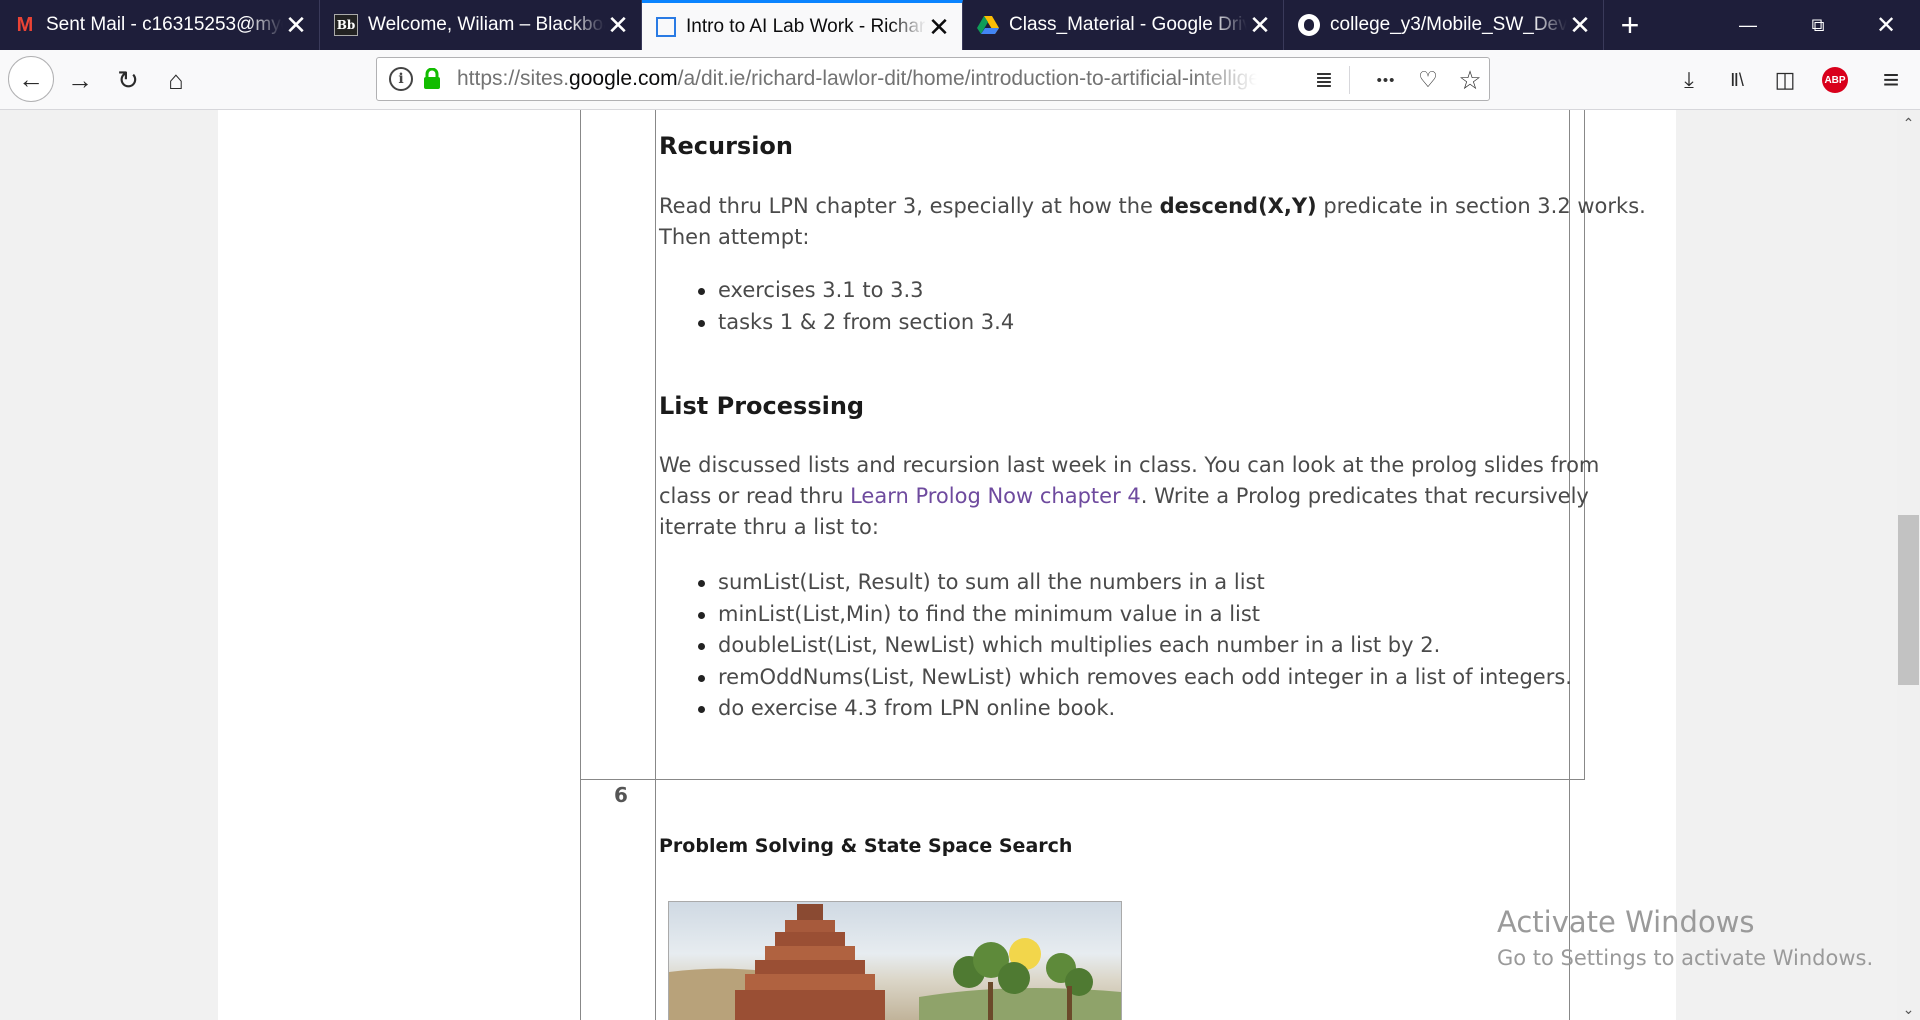  I want to click on vertical-scrollbar: ⌃ ⌄, so click(1908, 565).